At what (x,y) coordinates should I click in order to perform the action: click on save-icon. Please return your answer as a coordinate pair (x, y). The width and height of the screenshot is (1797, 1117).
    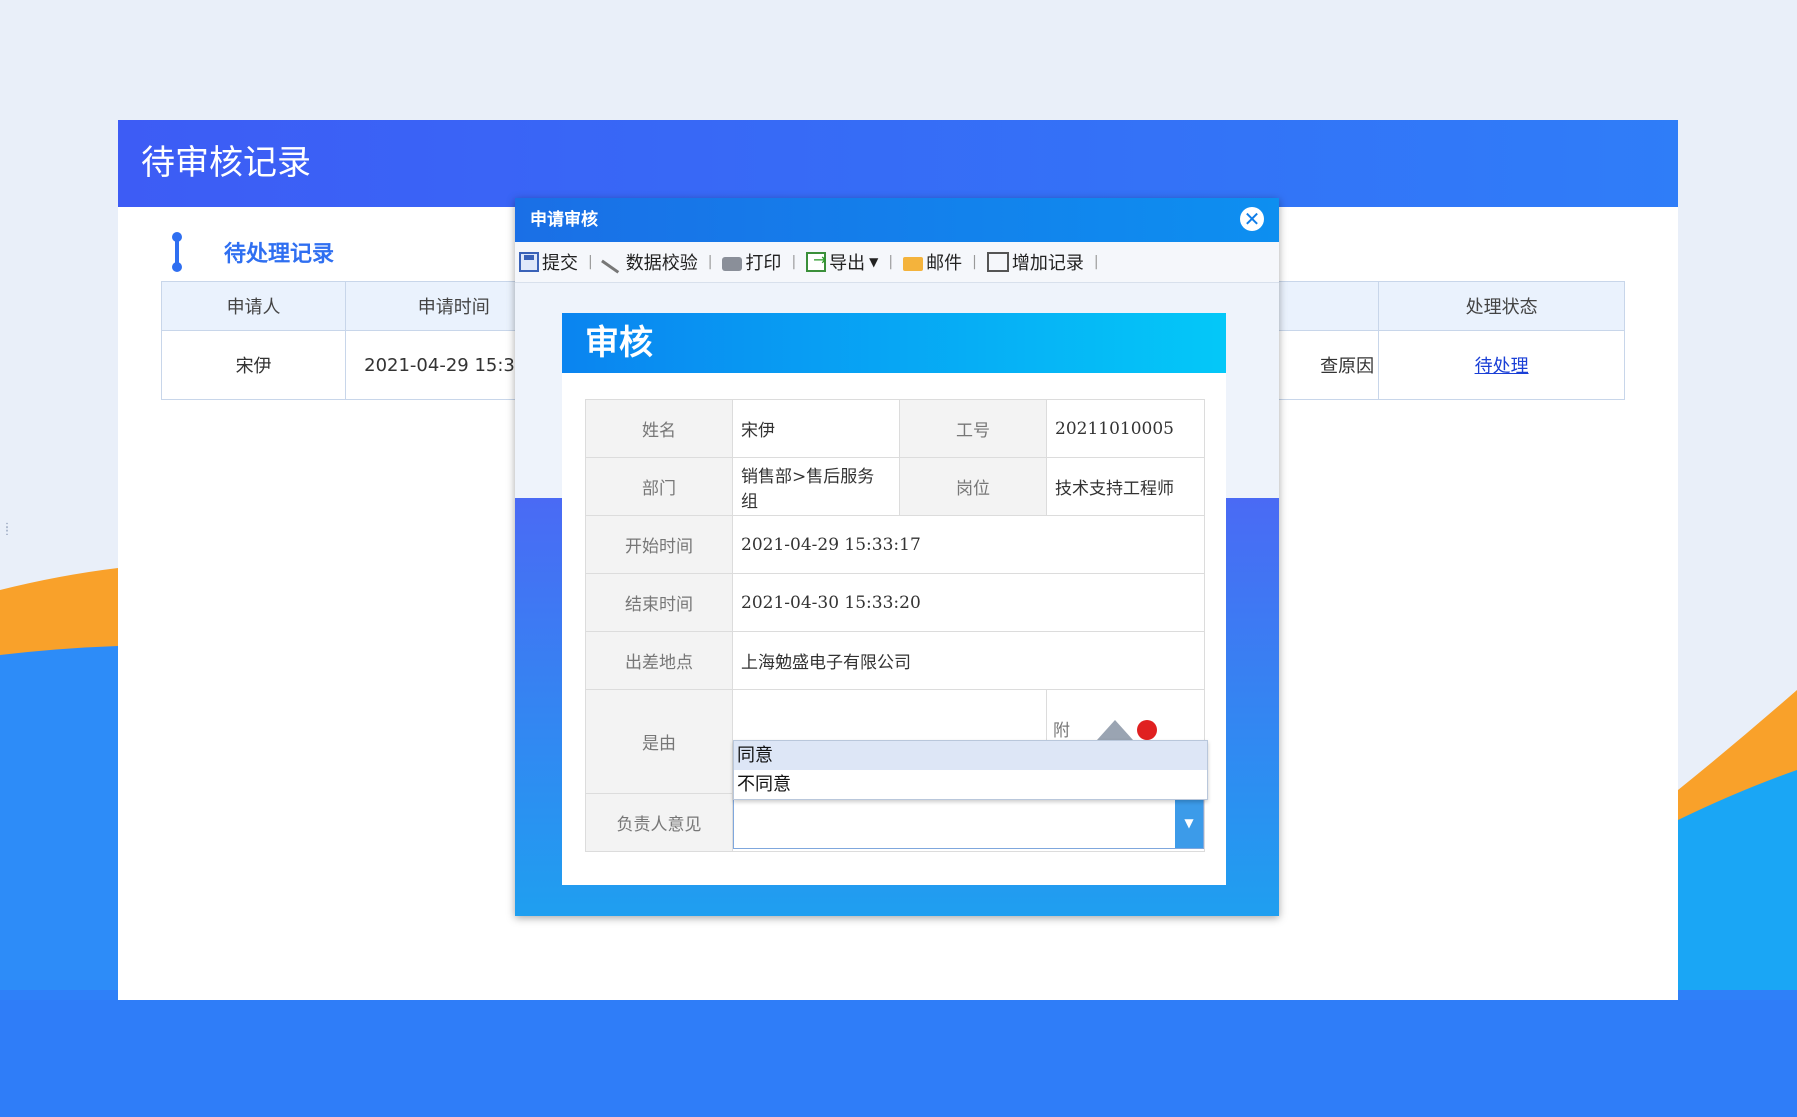
    Looking at the image, I should click on (529, 262).